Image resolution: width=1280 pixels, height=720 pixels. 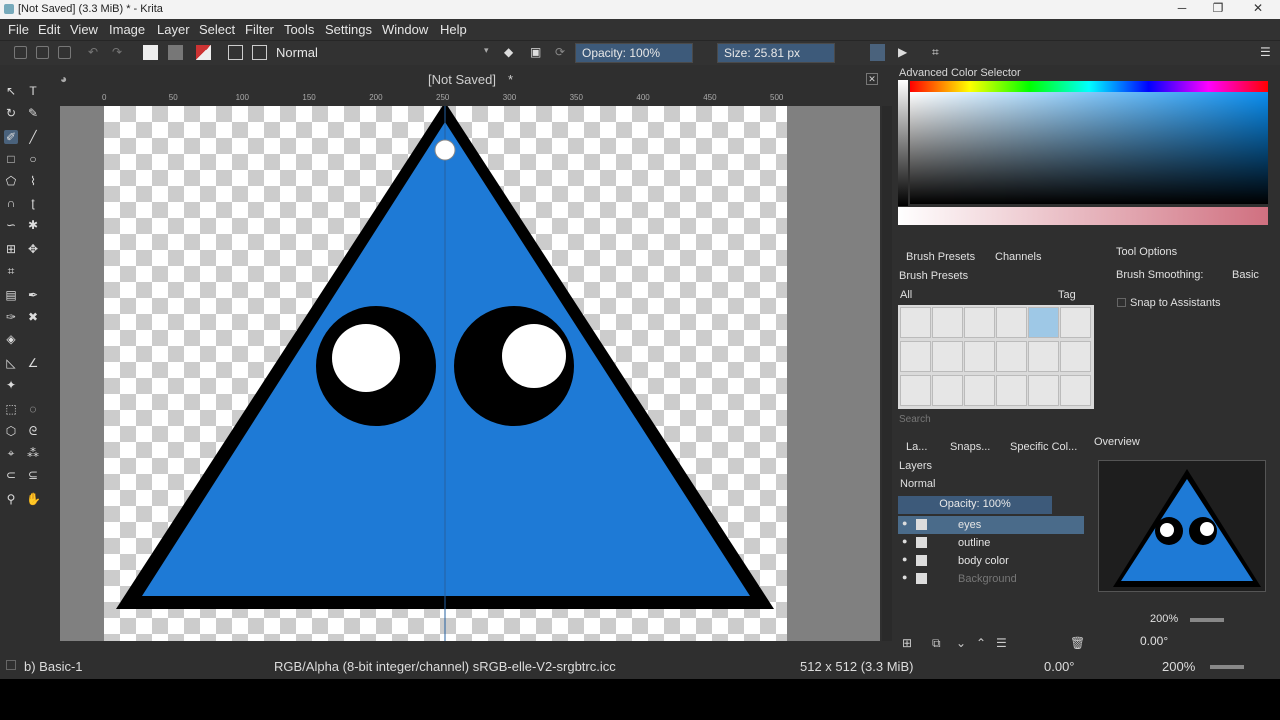 What do you see at coordinates (535, 52) in the screenshot?
I see `preserve-alpha-icon: ▣` at bounding box center [535, 52].